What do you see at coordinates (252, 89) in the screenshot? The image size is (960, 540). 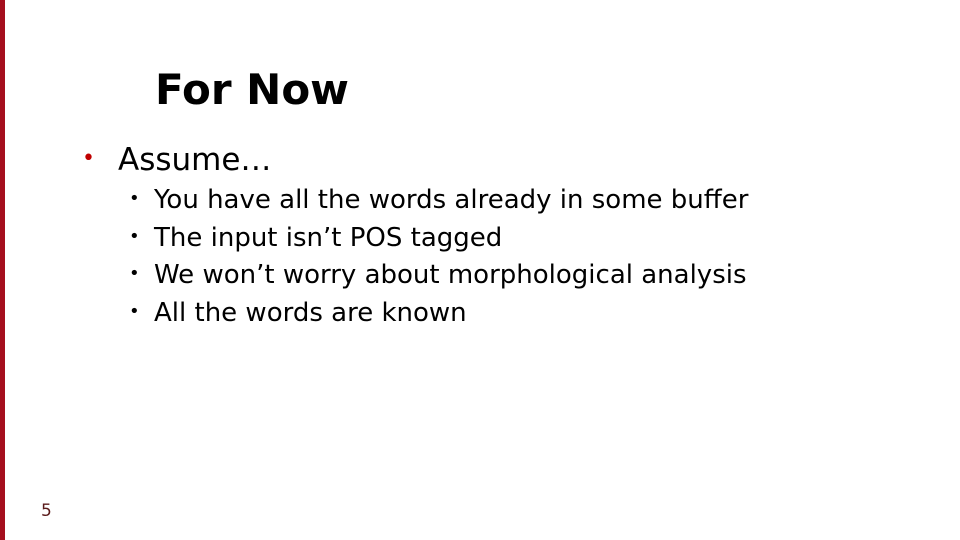 I see `slide-title: For Now` at bounding box center [252, 89].